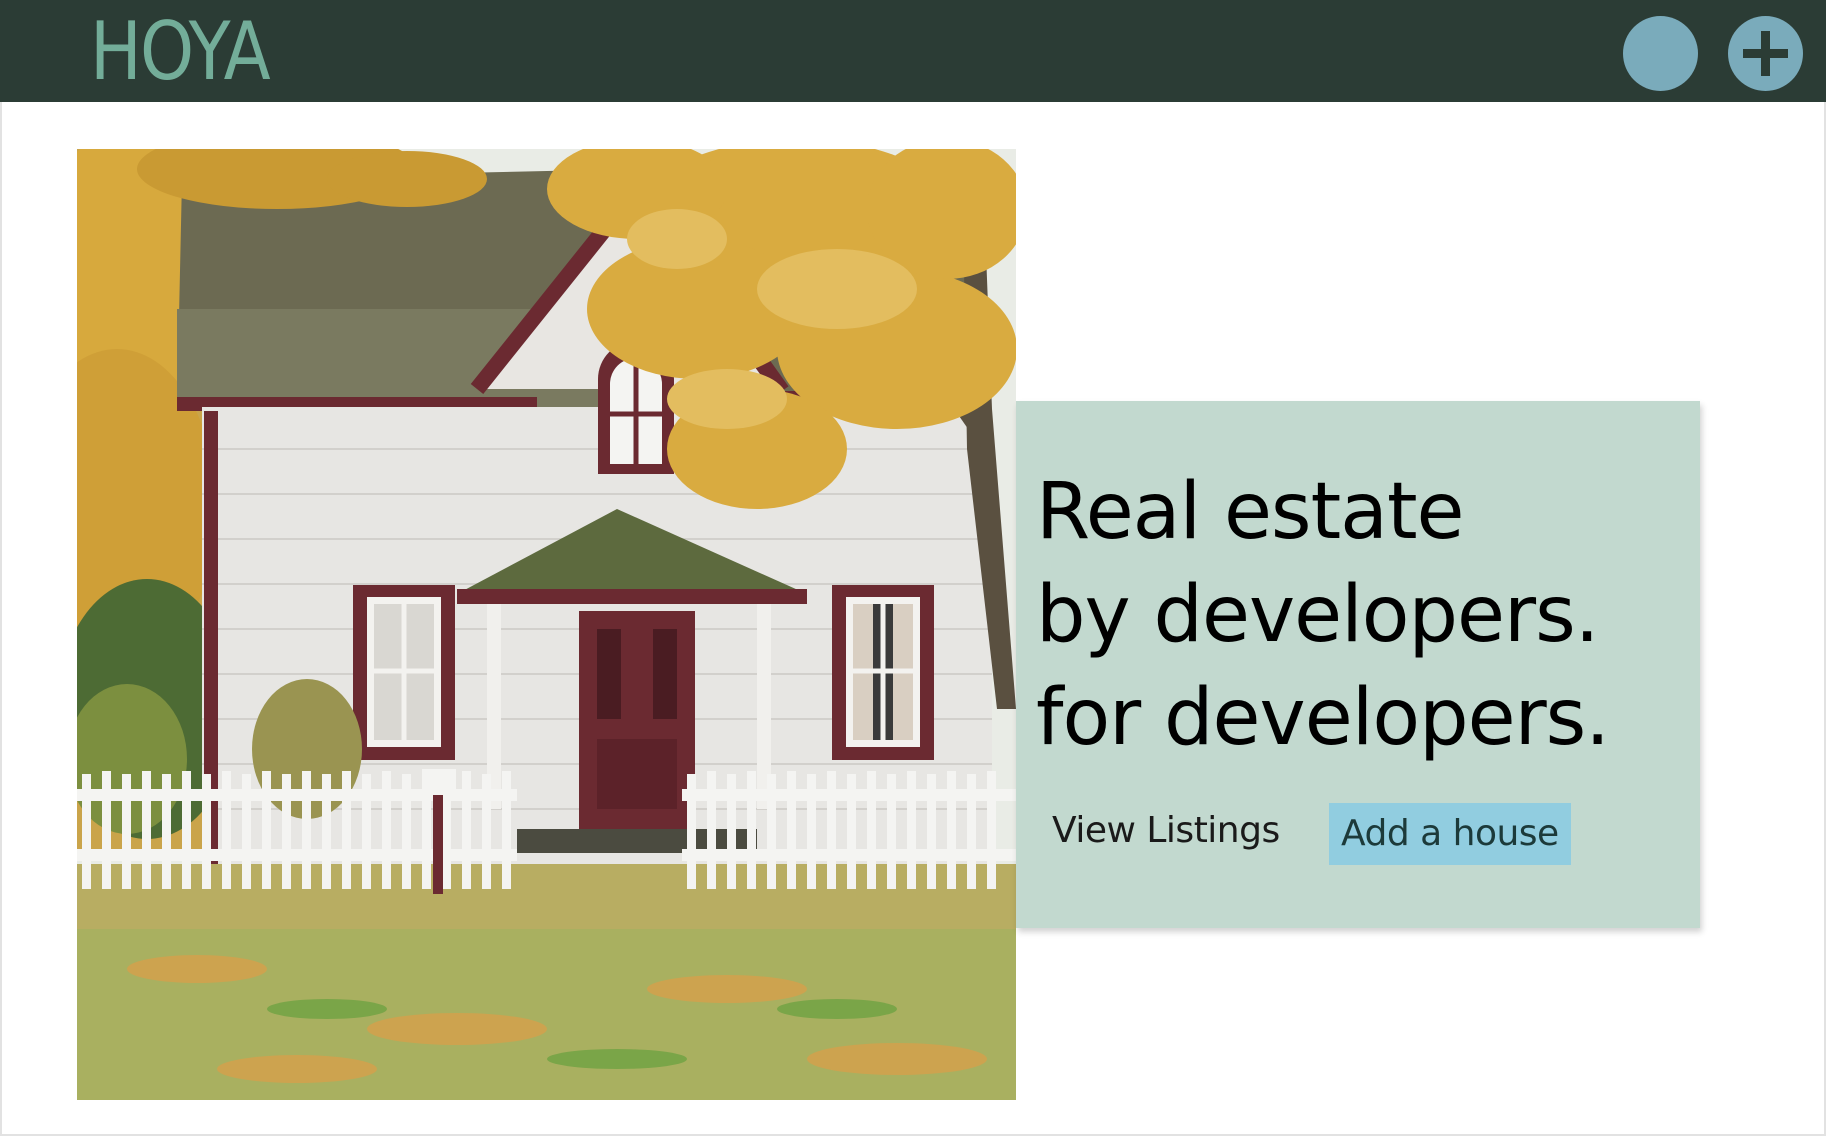 The width and height of the screenshot is (1826, 1136). Describe the element at coordinates (913, 51) in the screenshot. I see `top-navbar: HOYA` at that location.